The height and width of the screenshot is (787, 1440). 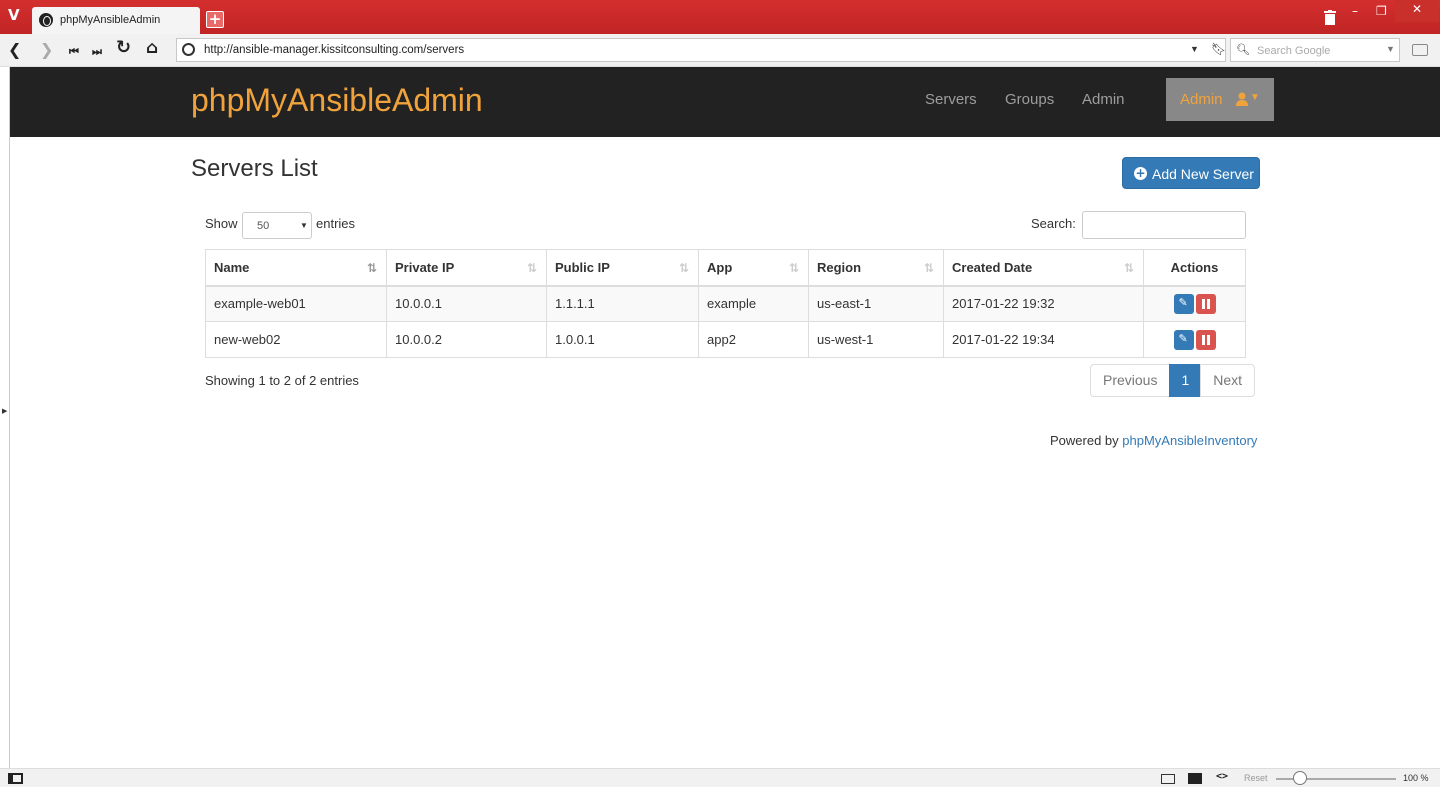 I want to click on page-actions-icon: <>, so click(x=1222, y=776).